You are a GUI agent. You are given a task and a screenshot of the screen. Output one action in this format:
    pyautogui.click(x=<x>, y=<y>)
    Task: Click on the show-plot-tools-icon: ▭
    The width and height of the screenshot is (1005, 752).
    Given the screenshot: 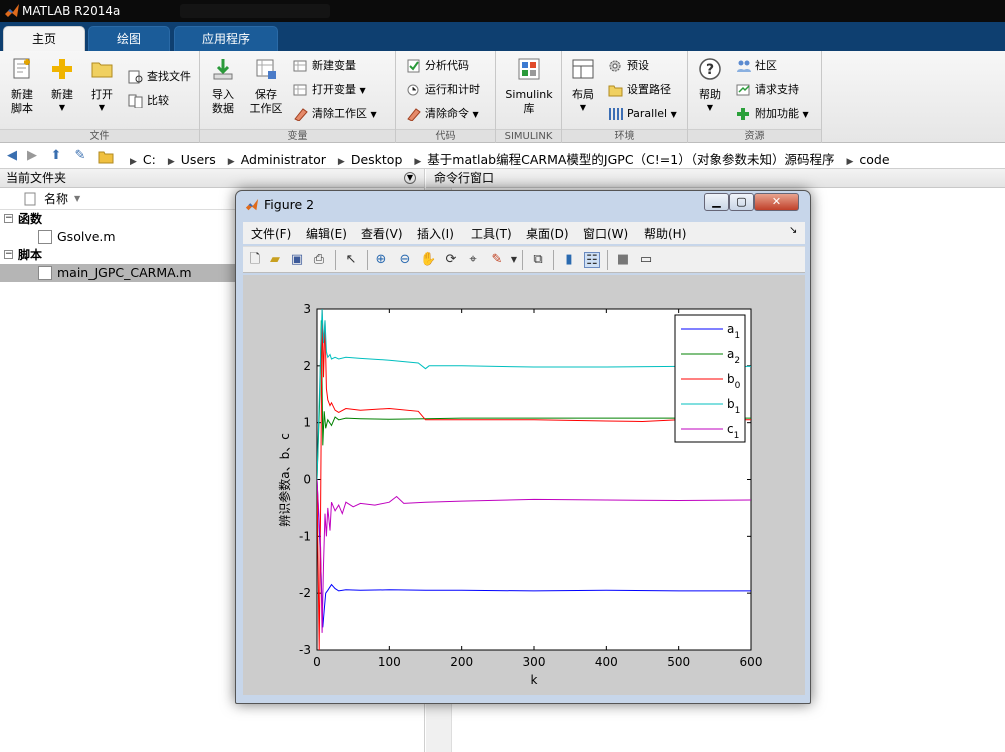 What is the action you would take?
    pyautogui.click(x=646, y=260)
    